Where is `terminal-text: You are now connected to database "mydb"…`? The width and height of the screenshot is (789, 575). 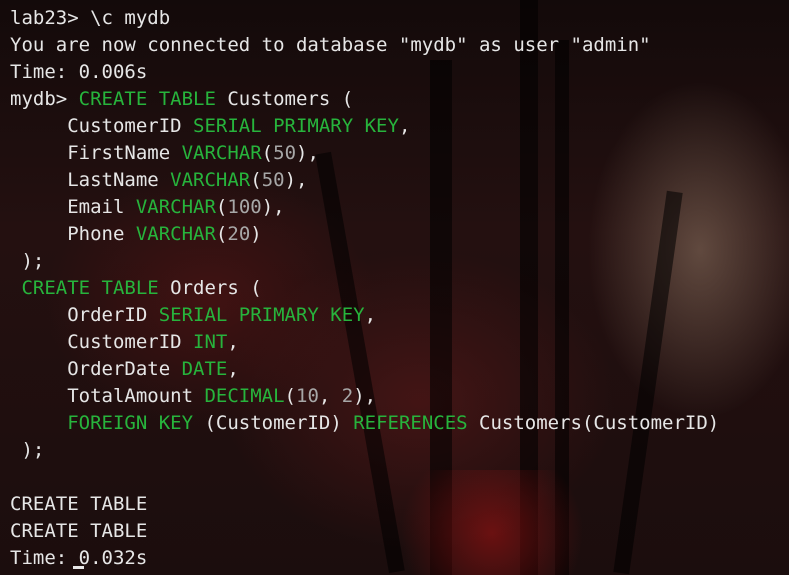 terminal-text: You are now connected to database "mydb"… is located at coordinates (330, 45).